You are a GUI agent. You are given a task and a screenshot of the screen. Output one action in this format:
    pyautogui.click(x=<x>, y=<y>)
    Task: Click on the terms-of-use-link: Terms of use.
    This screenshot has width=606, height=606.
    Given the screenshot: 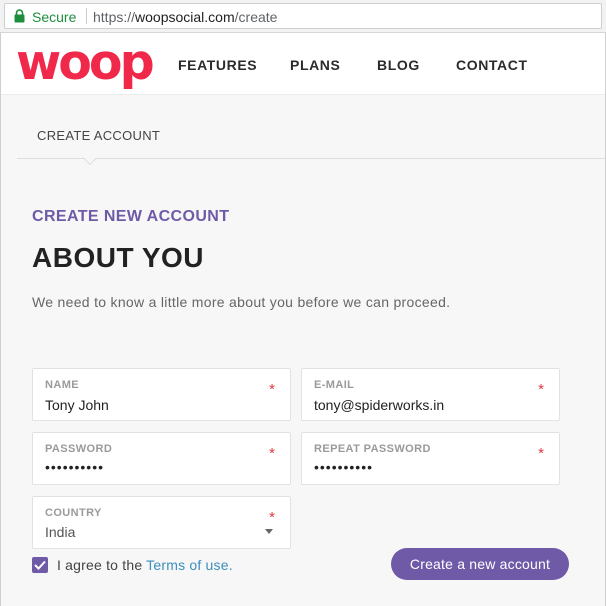 What is the action you would take?
    pyautogui.click(x=189, y=565)
    